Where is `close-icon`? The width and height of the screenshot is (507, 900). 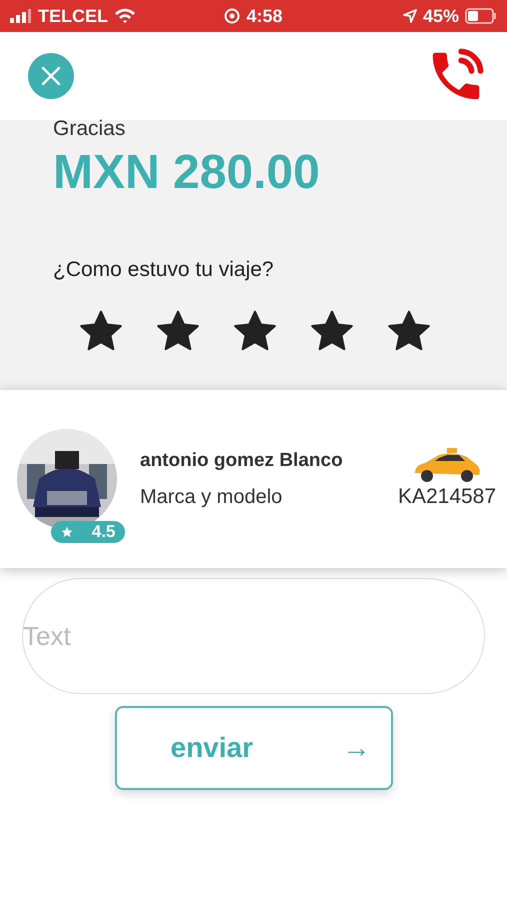
close-icon is located at coordinates (51, 76).